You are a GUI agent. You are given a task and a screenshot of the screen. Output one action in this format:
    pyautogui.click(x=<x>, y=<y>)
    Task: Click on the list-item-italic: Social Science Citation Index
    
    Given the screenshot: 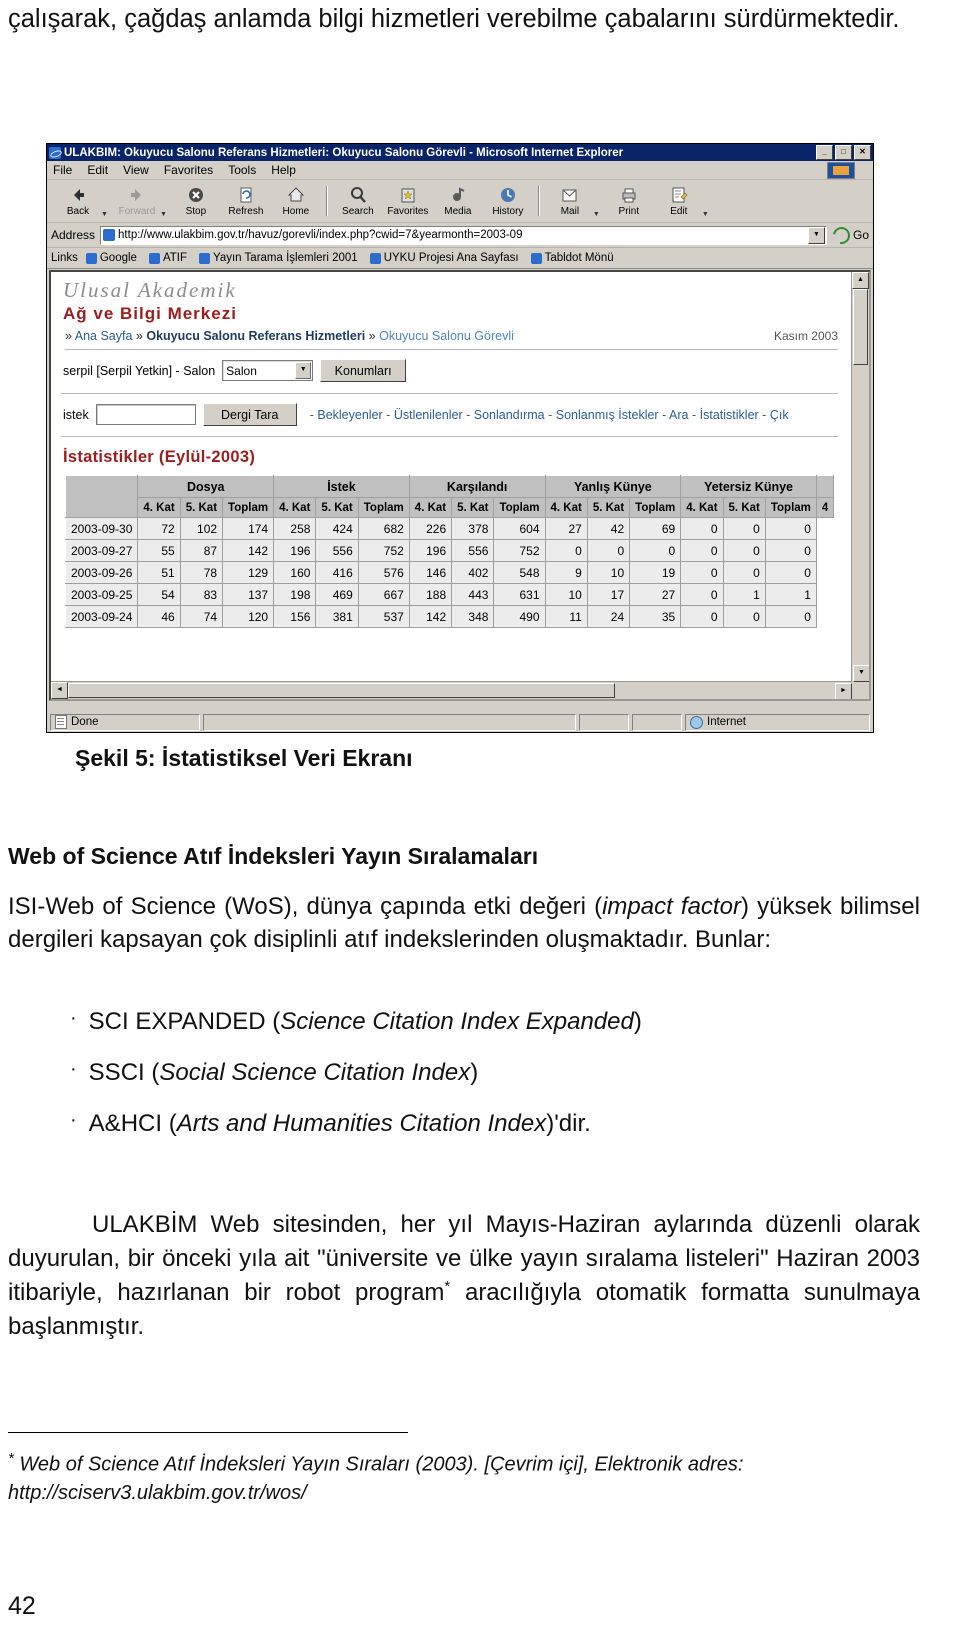 What is the action you would take?
    pyautogui.click(x=315, y=1073)
    